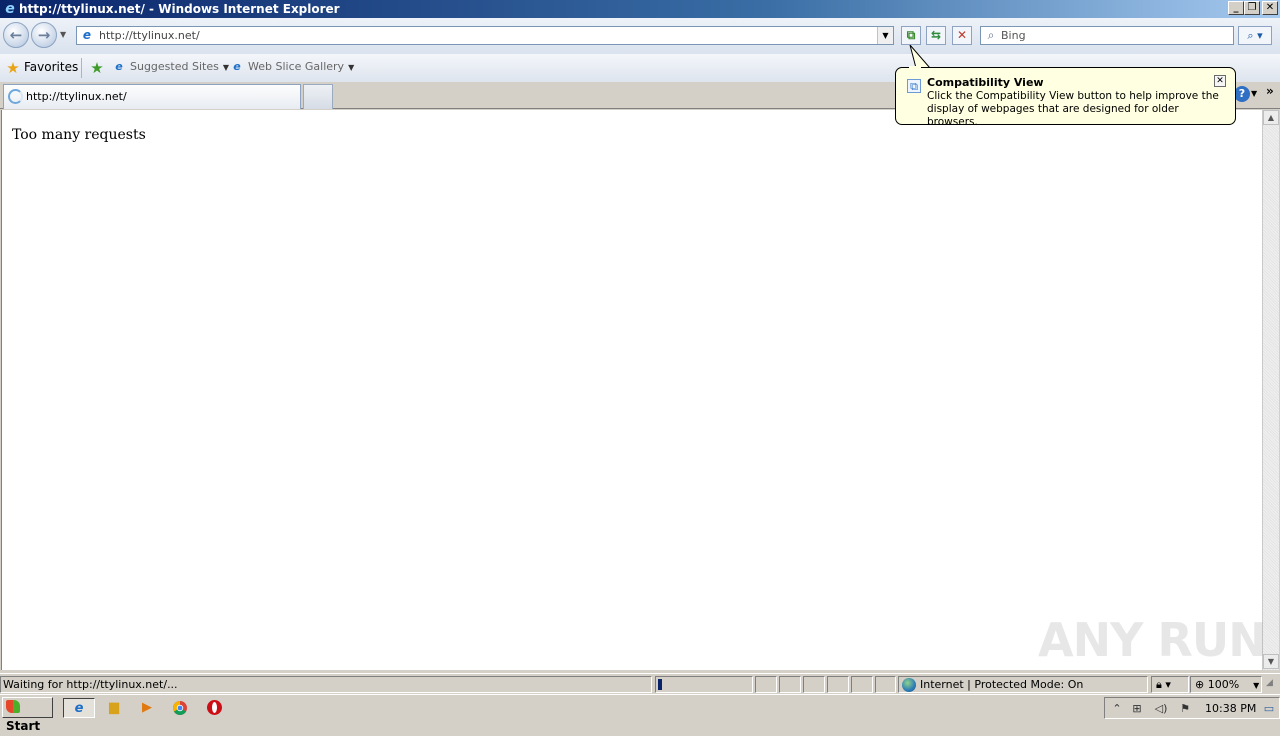 The image size is (1280, 736). Describe the element at coordinates (27, 715) in the screenshot. I see `start-button: Start` at that location.